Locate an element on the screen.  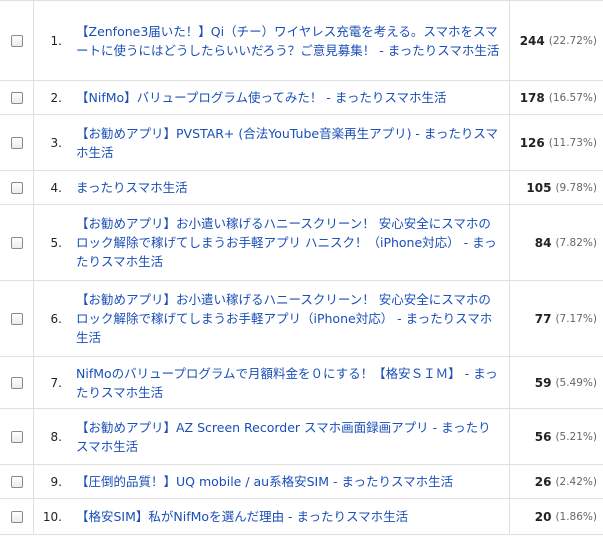
row-value-cell: 244 (22.72%) is located at coordinates (556, 40).